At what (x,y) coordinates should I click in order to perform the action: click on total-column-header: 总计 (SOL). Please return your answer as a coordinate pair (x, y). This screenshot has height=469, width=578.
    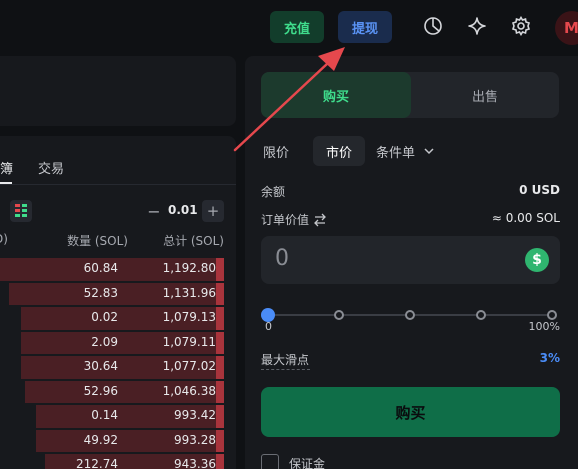
    Looking at the image, I should click on (193, 241).